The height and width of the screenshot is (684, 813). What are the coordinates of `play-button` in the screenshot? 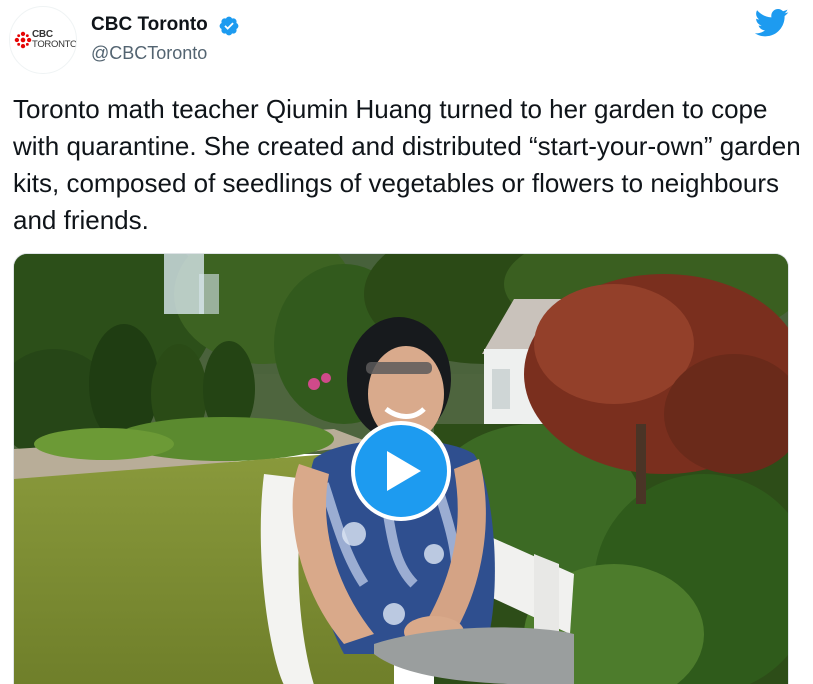 It's located at (401, 471).